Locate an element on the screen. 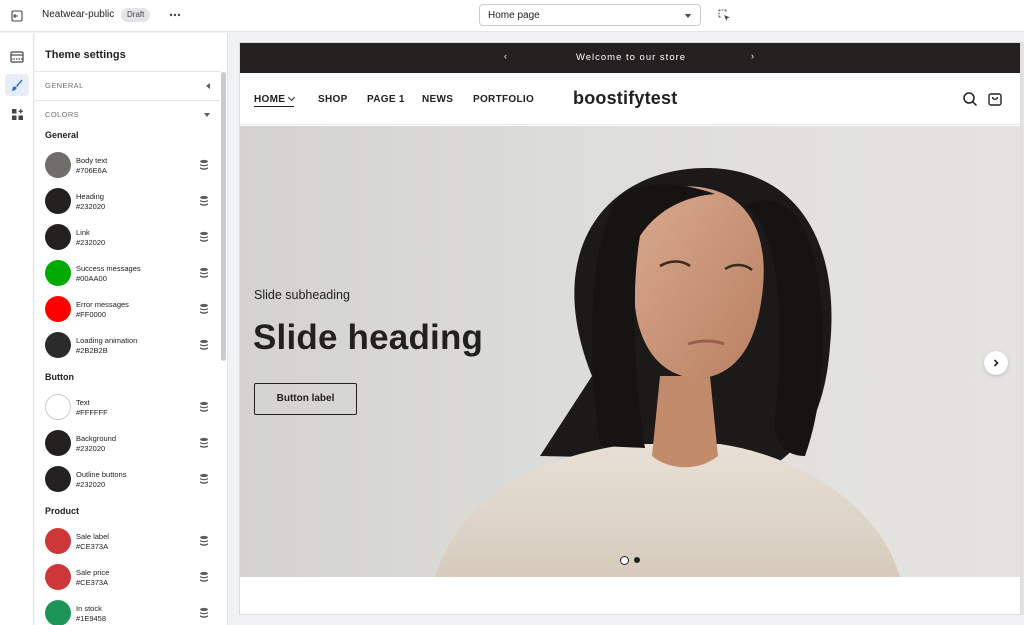 This screenshot has width=1024, height=625. more-actions-button is located at coordinates (175, 15).